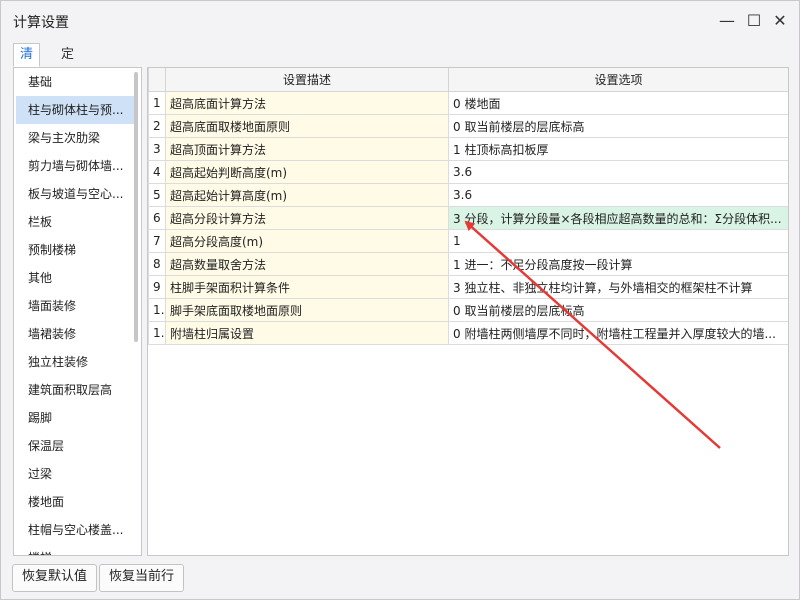 This screenshot has height=600, width=800. What do you see at coordinates (157, 264) in the screenshot?
I see `row-number: 8` at bounding box center [157, 264].